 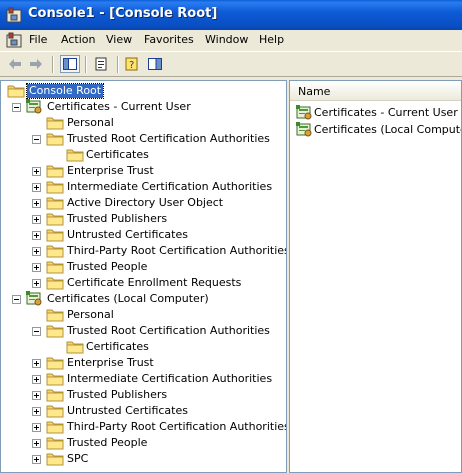 What do you see at coordinates (141, 459) in the screenshot?
I see `tree-node-lc-spc: SPC` at bounding box center [141, 459].